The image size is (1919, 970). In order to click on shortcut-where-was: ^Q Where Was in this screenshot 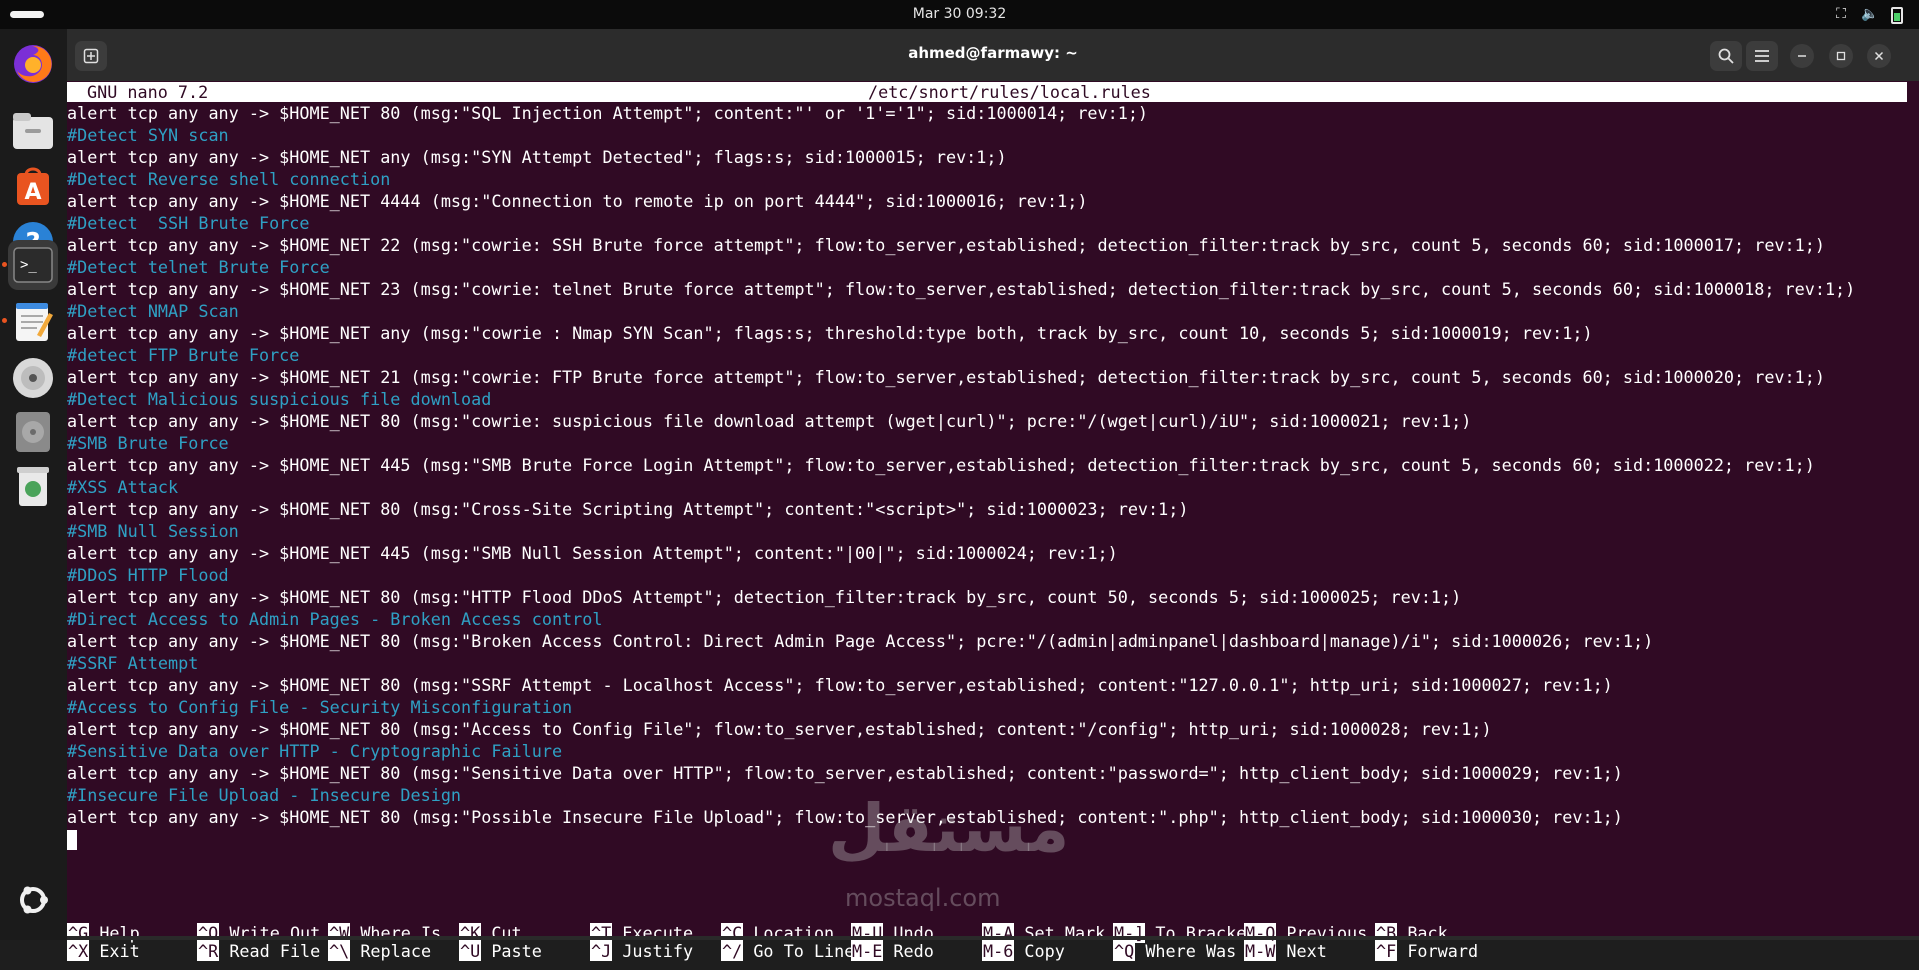, I will do `click(1174, 951)`.